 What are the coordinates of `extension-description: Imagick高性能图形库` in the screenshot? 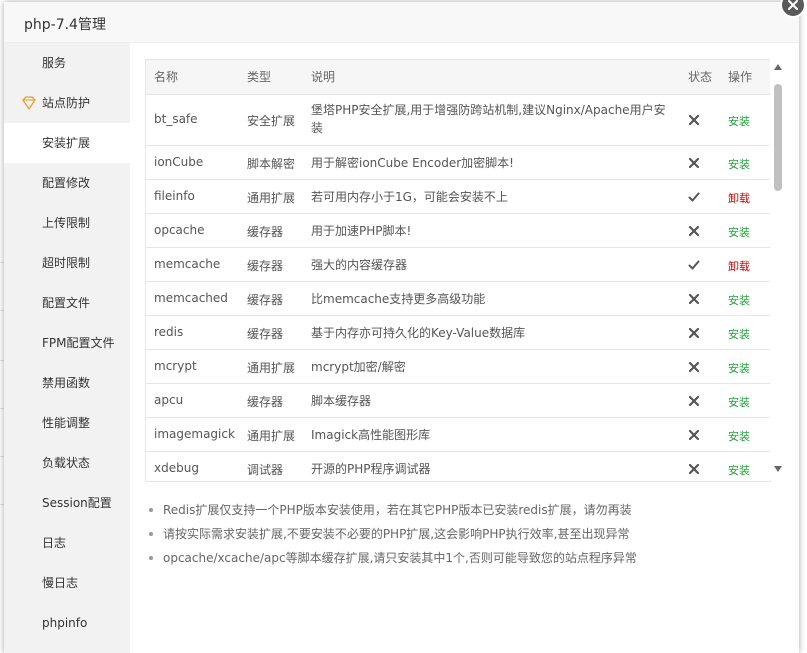 It's located at (371, 435).